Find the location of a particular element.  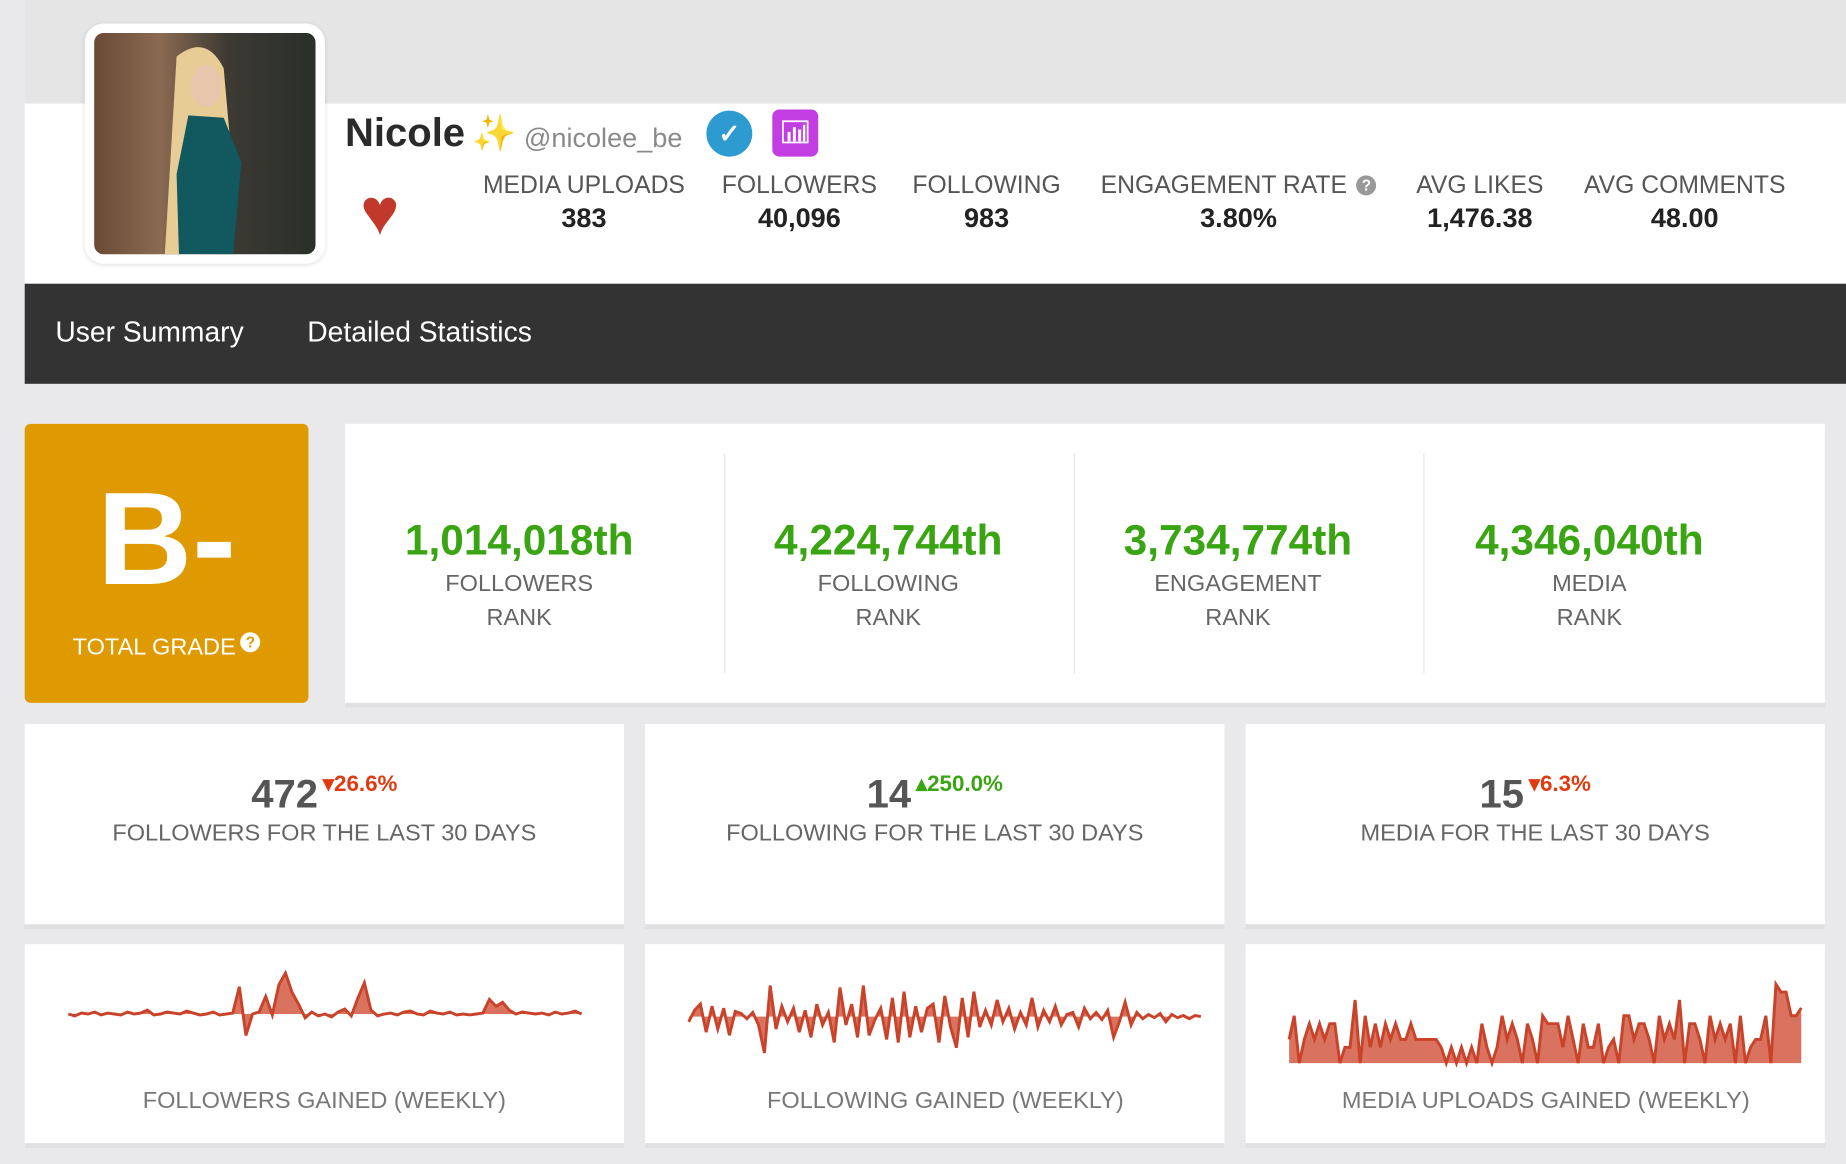

rank-followers: 1,014,018th FOLLOWERS RANK is located at coordinates (519, 563).